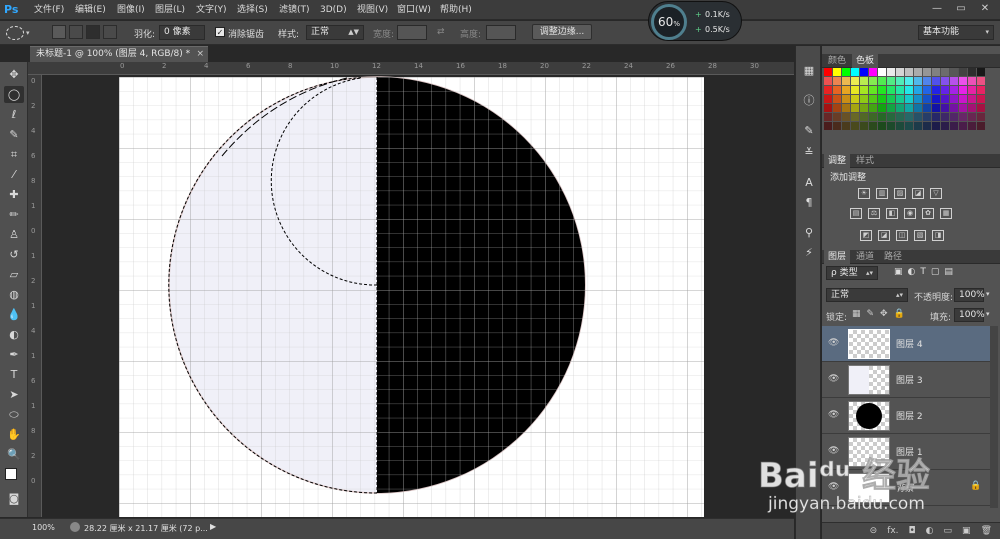 This screenshot has width=1000, height=539. What do you see at coordinates (892, 213) in the screenshot?
I see `black-white-icon: ◧` at bounding box center [892, 213].